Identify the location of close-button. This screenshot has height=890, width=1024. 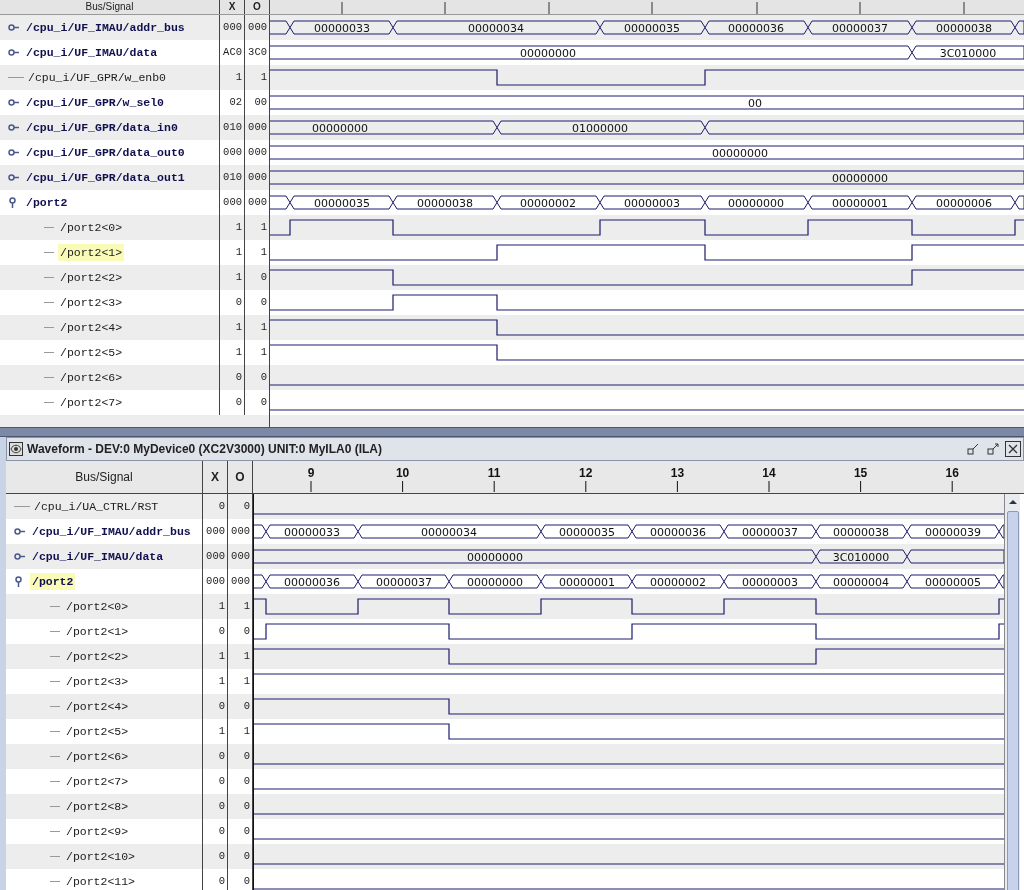
(1013, 449).